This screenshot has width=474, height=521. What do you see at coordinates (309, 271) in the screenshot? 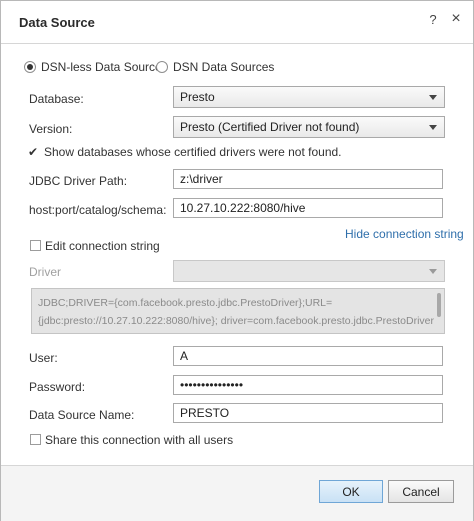
I see `driver-select` at bounding box center [309, 271].